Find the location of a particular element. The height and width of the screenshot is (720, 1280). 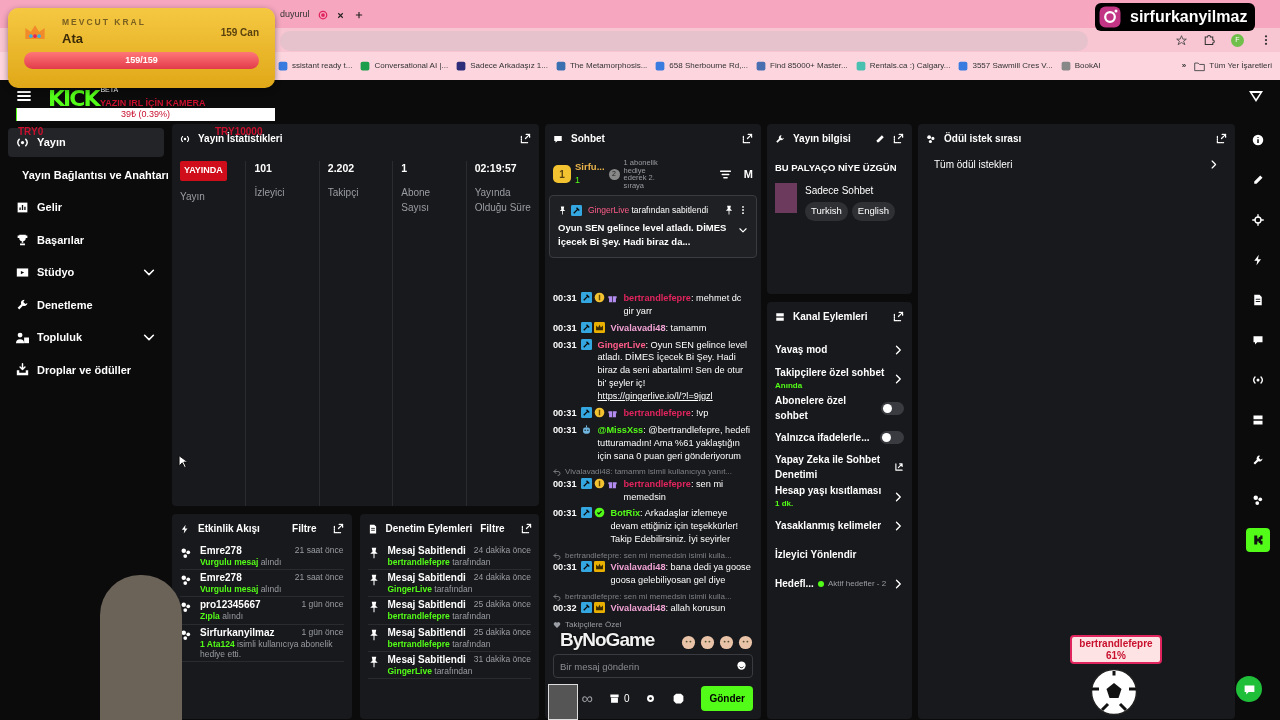

action-time: 24 dakika önce is located at coordinates (502, 551).